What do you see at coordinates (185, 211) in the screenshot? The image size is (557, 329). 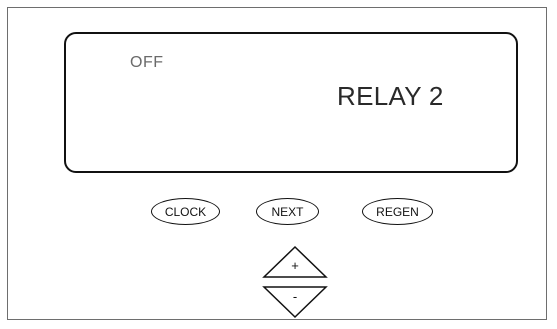 I see `clock-button: CLOCK` at bounding box center [185, 211].